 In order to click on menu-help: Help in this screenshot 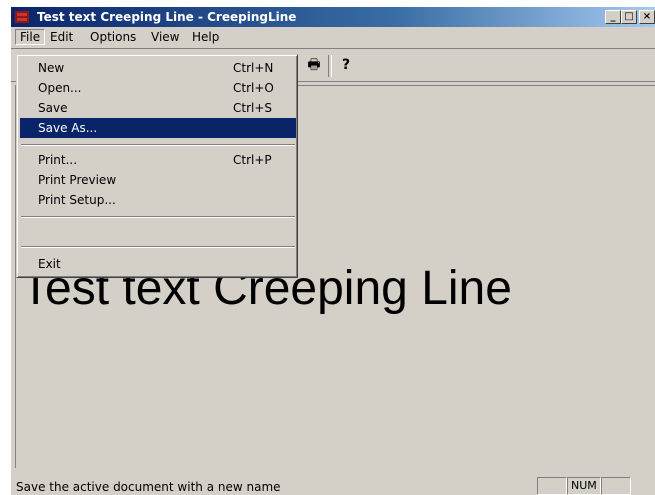, I will do `click(205, 37)`.